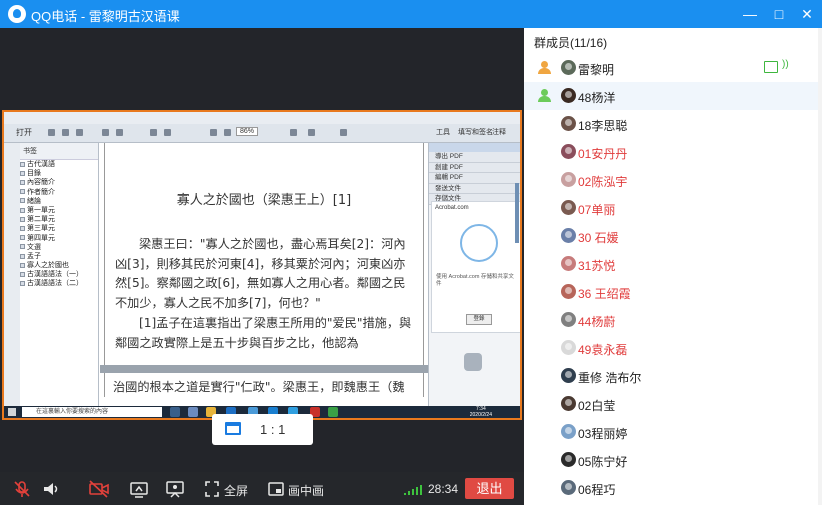  I want to click on mic-muted-icon, so click(22, 489).